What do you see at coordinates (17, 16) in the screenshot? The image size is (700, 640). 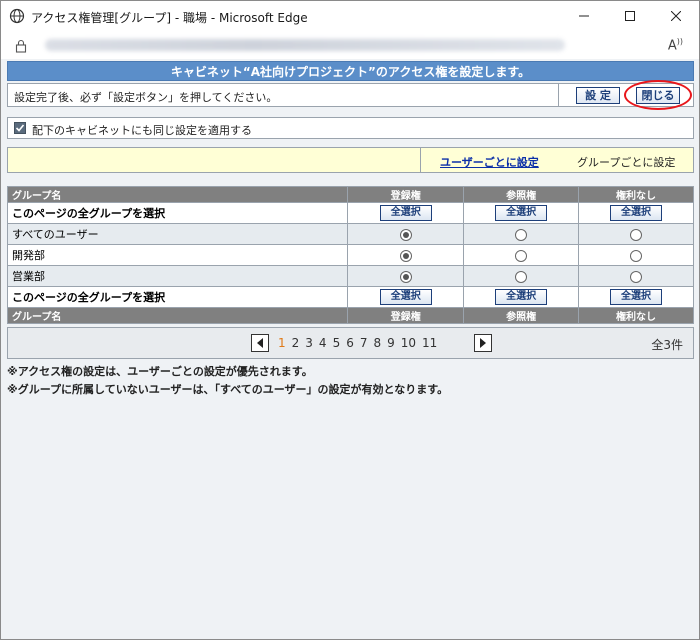 I see `globe-icon` at bounding box center [17, 16].